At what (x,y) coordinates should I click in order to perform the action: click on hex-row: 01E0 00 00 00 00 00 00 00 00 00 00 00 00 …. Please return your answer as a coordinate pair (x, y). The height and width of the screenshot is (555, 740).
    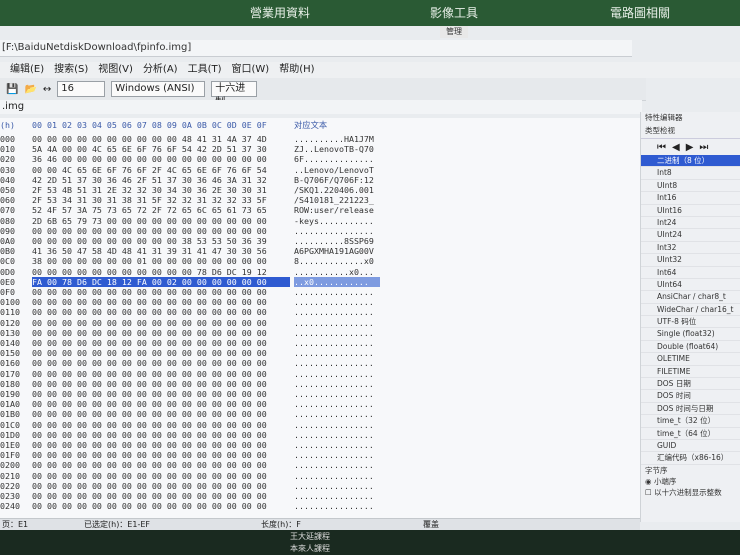
    Looking at the image, I should click on (195, 445).